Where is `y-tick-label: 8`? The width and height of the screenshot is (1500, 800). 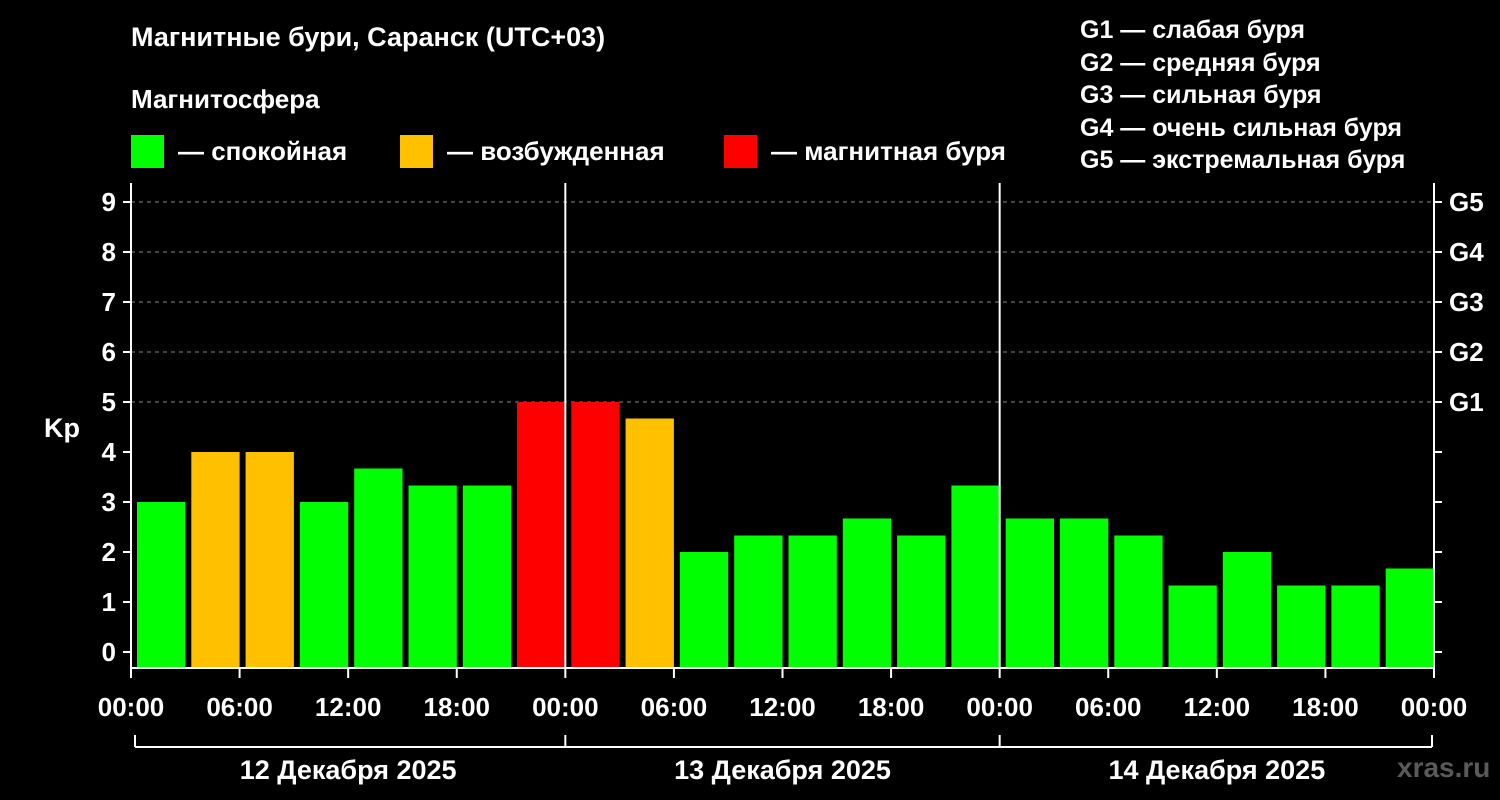
y-tick-label: 8 is located at coordinates (109, 252).